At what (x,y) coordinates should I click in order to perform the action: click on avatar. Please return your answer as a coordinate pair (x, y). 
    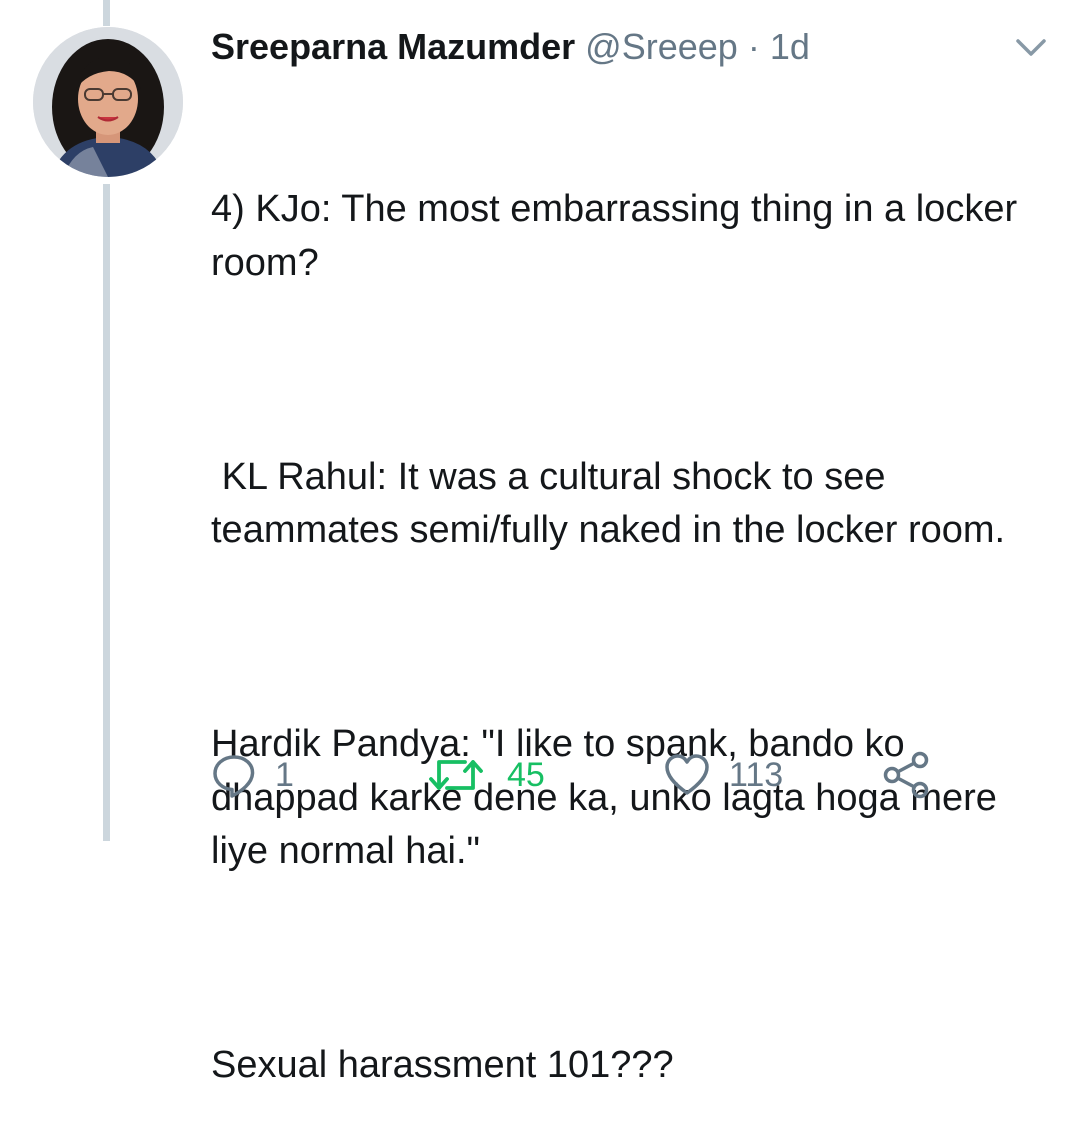
    Looking at the image, I should click on (108, 102).